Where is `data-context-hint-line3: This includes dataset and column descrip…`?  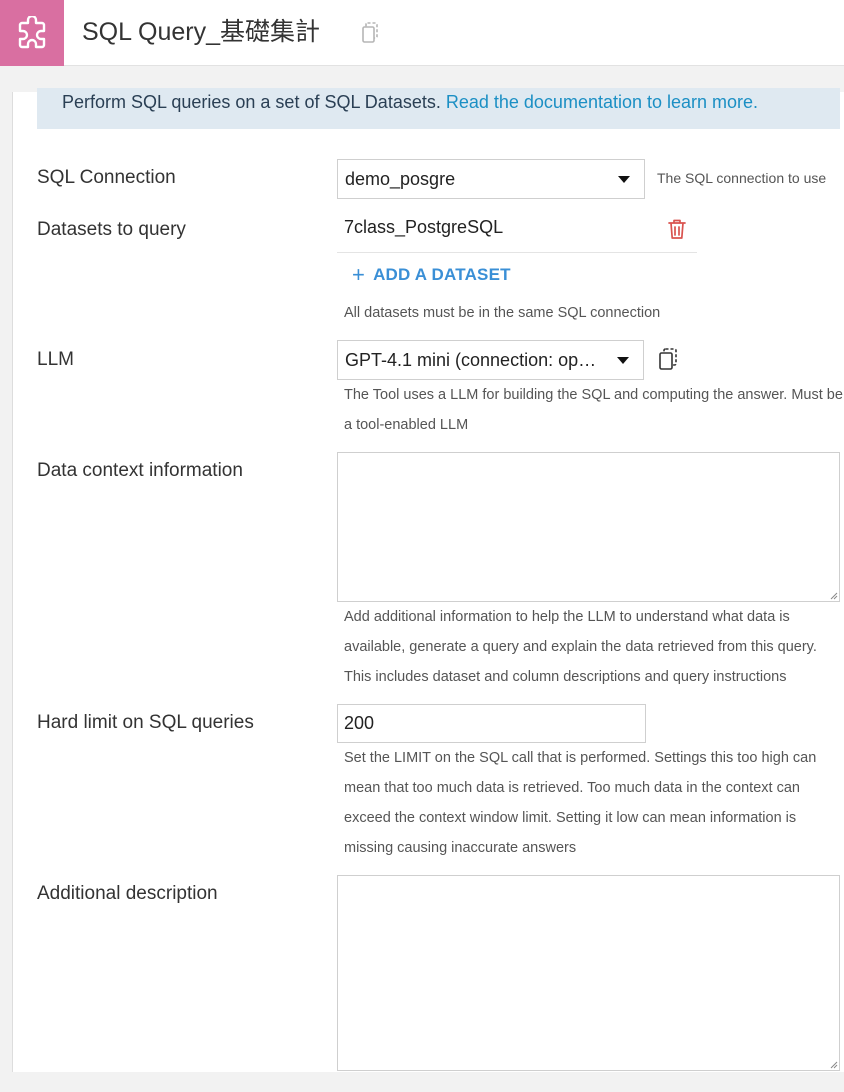
data-context-hint-line3: This includes dataset and column descrip… is located at coordinates (565, 677).